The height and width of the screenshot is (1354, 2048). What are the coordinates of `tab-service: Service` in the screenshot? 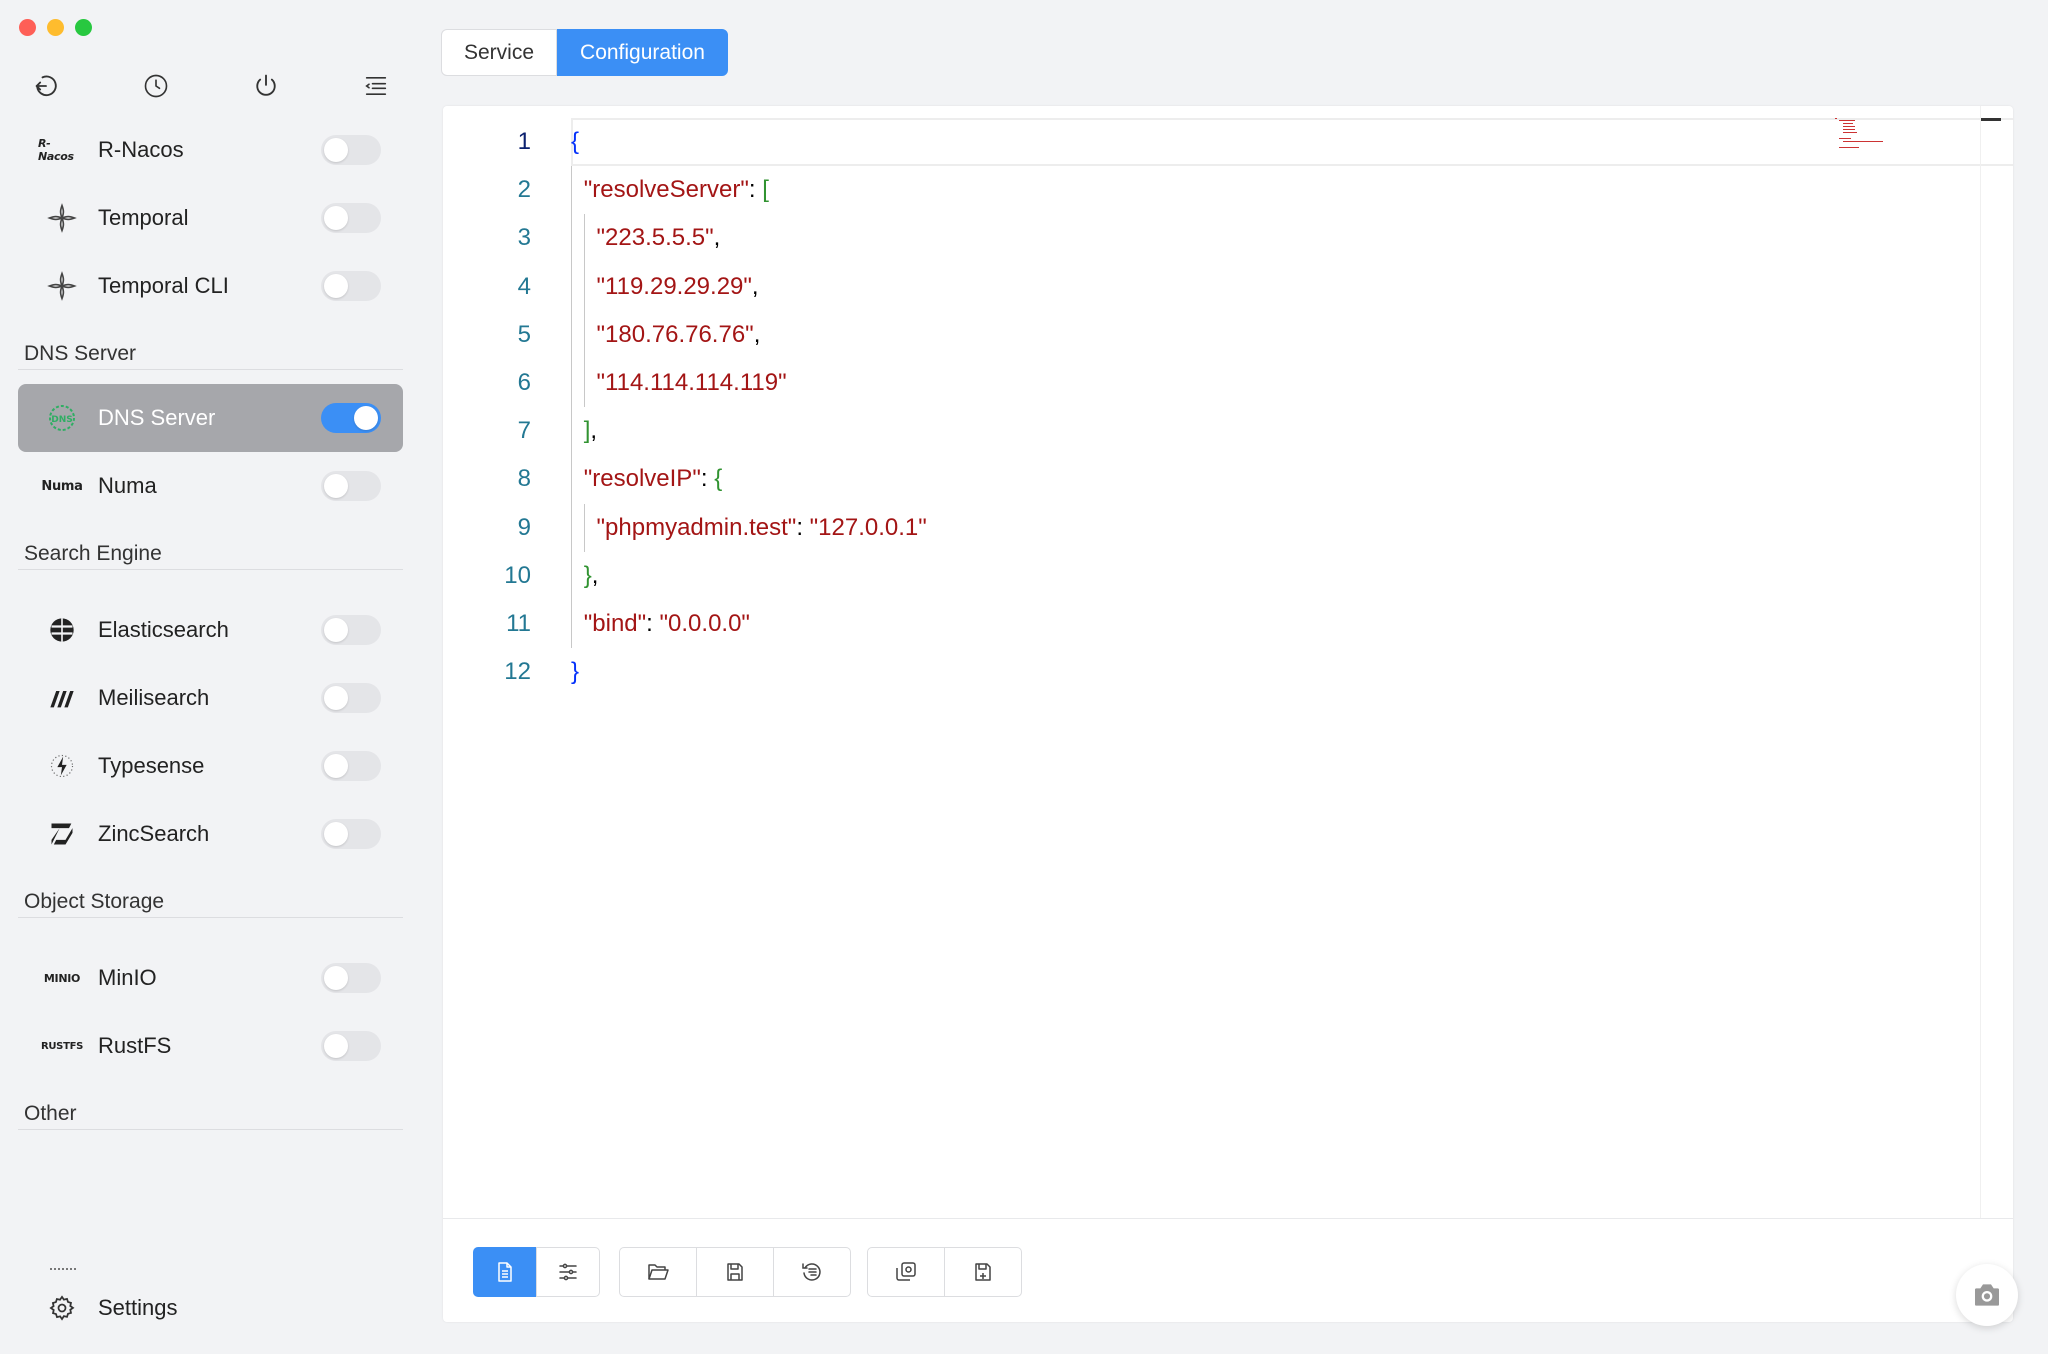 It's located at (499, 52).